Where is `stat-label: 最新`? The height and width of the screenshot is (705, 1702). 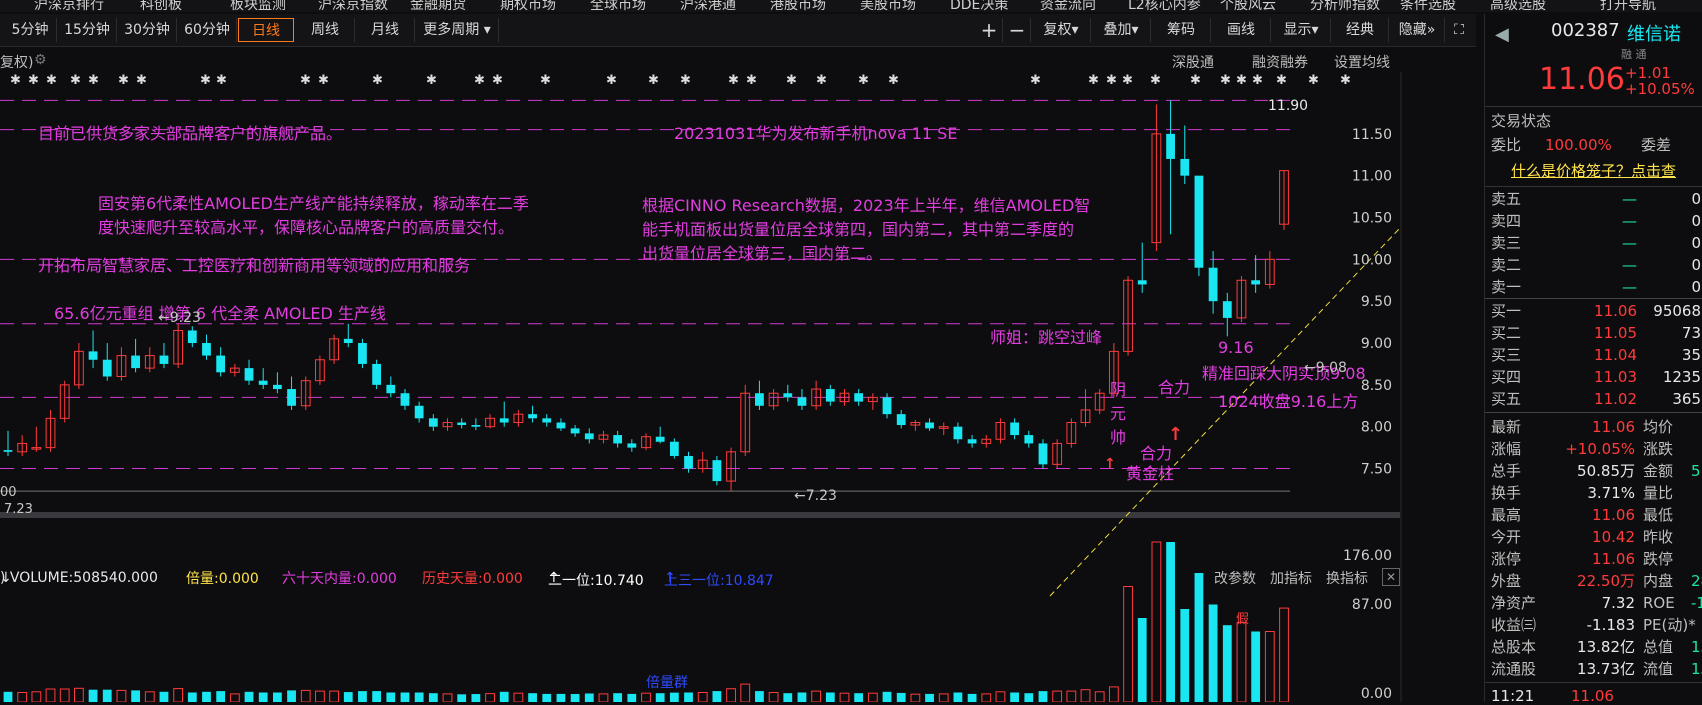 stat-label: 最新 is located at coordinates (1506, 427).